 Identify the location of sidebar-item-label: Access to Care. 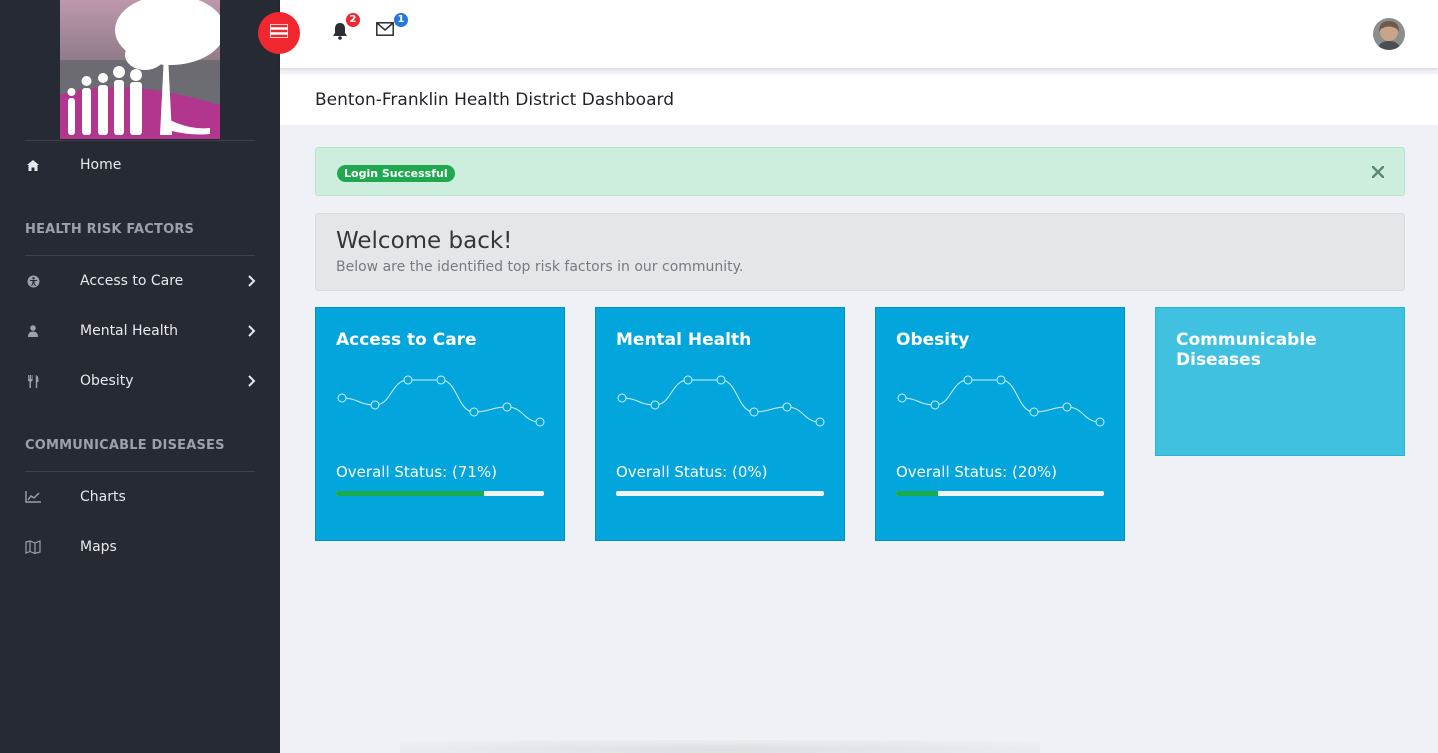
(132, 281).